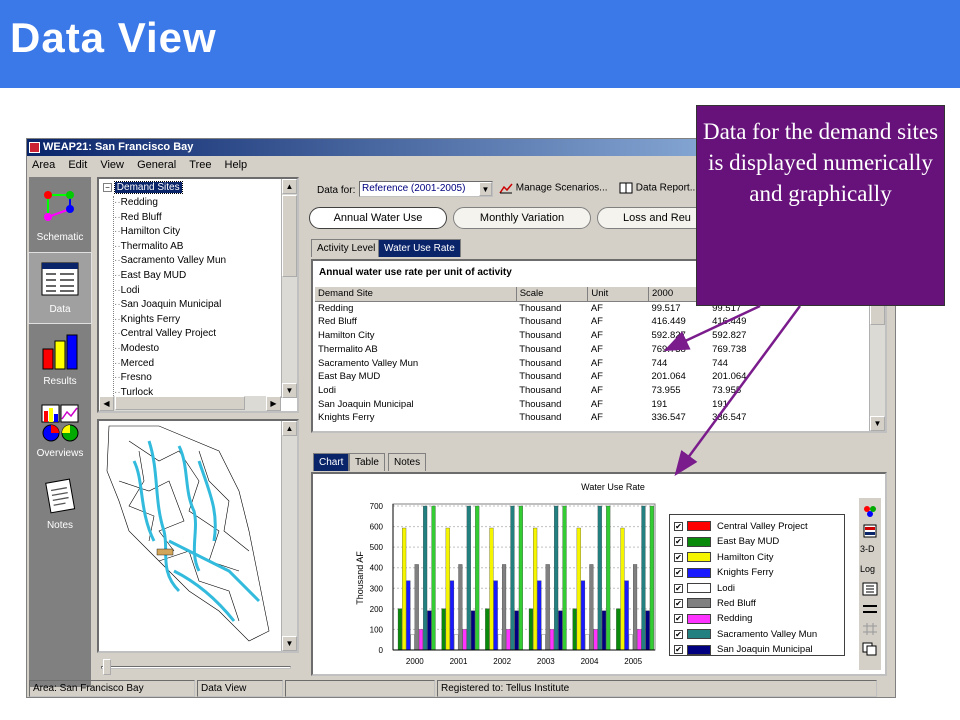  Describe the element at coordinates (738, 391) in the screenshot. I see `arrow-to-chart` at that location.